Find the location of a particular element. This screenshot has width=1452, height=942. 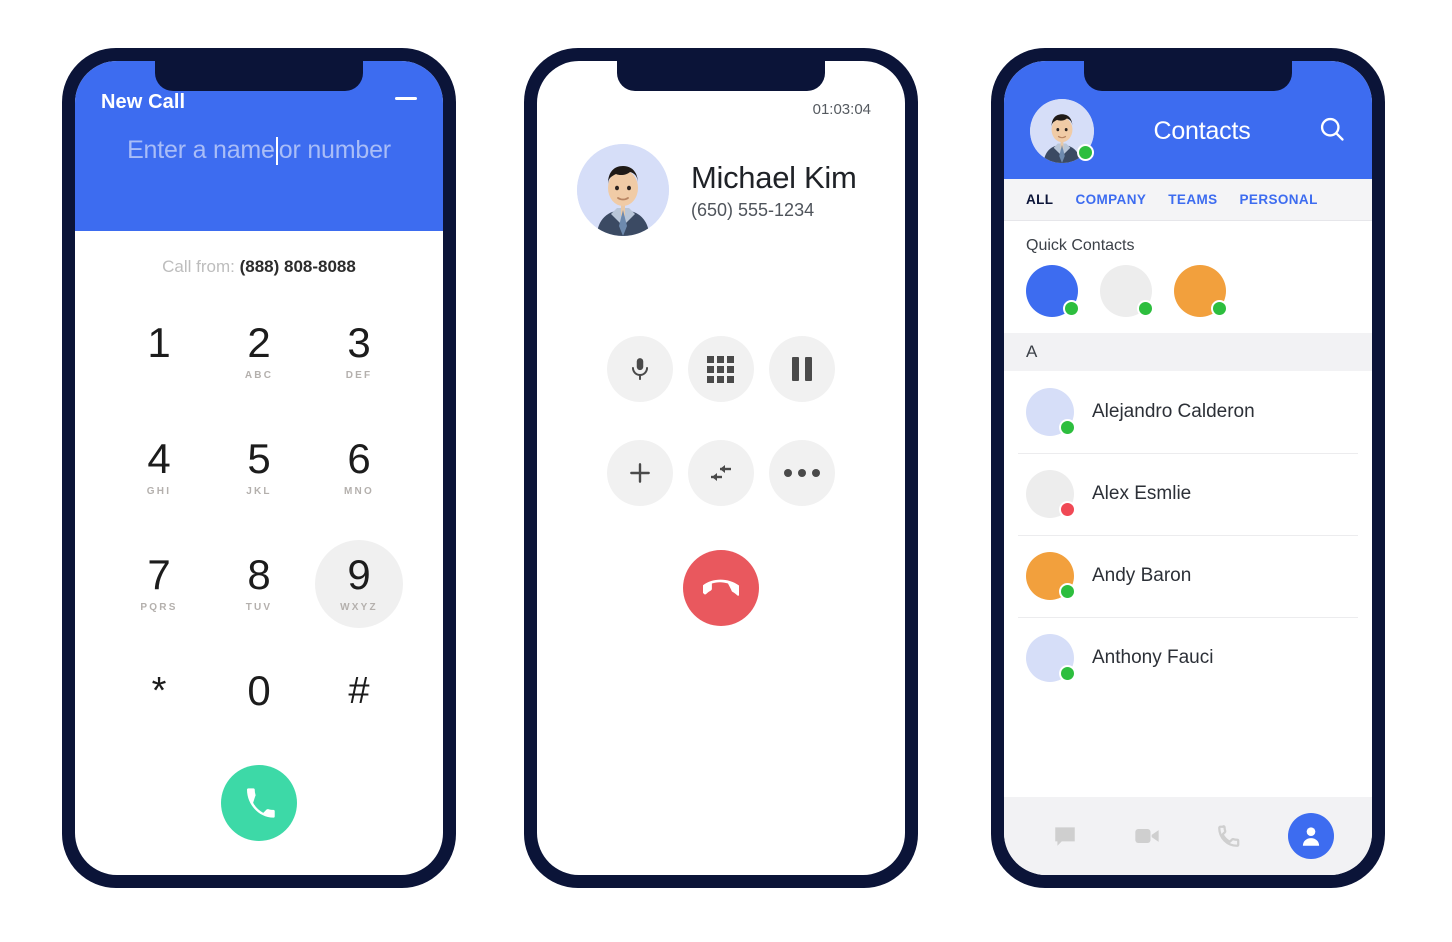

end-call-button is located at coordinates (721, 588).